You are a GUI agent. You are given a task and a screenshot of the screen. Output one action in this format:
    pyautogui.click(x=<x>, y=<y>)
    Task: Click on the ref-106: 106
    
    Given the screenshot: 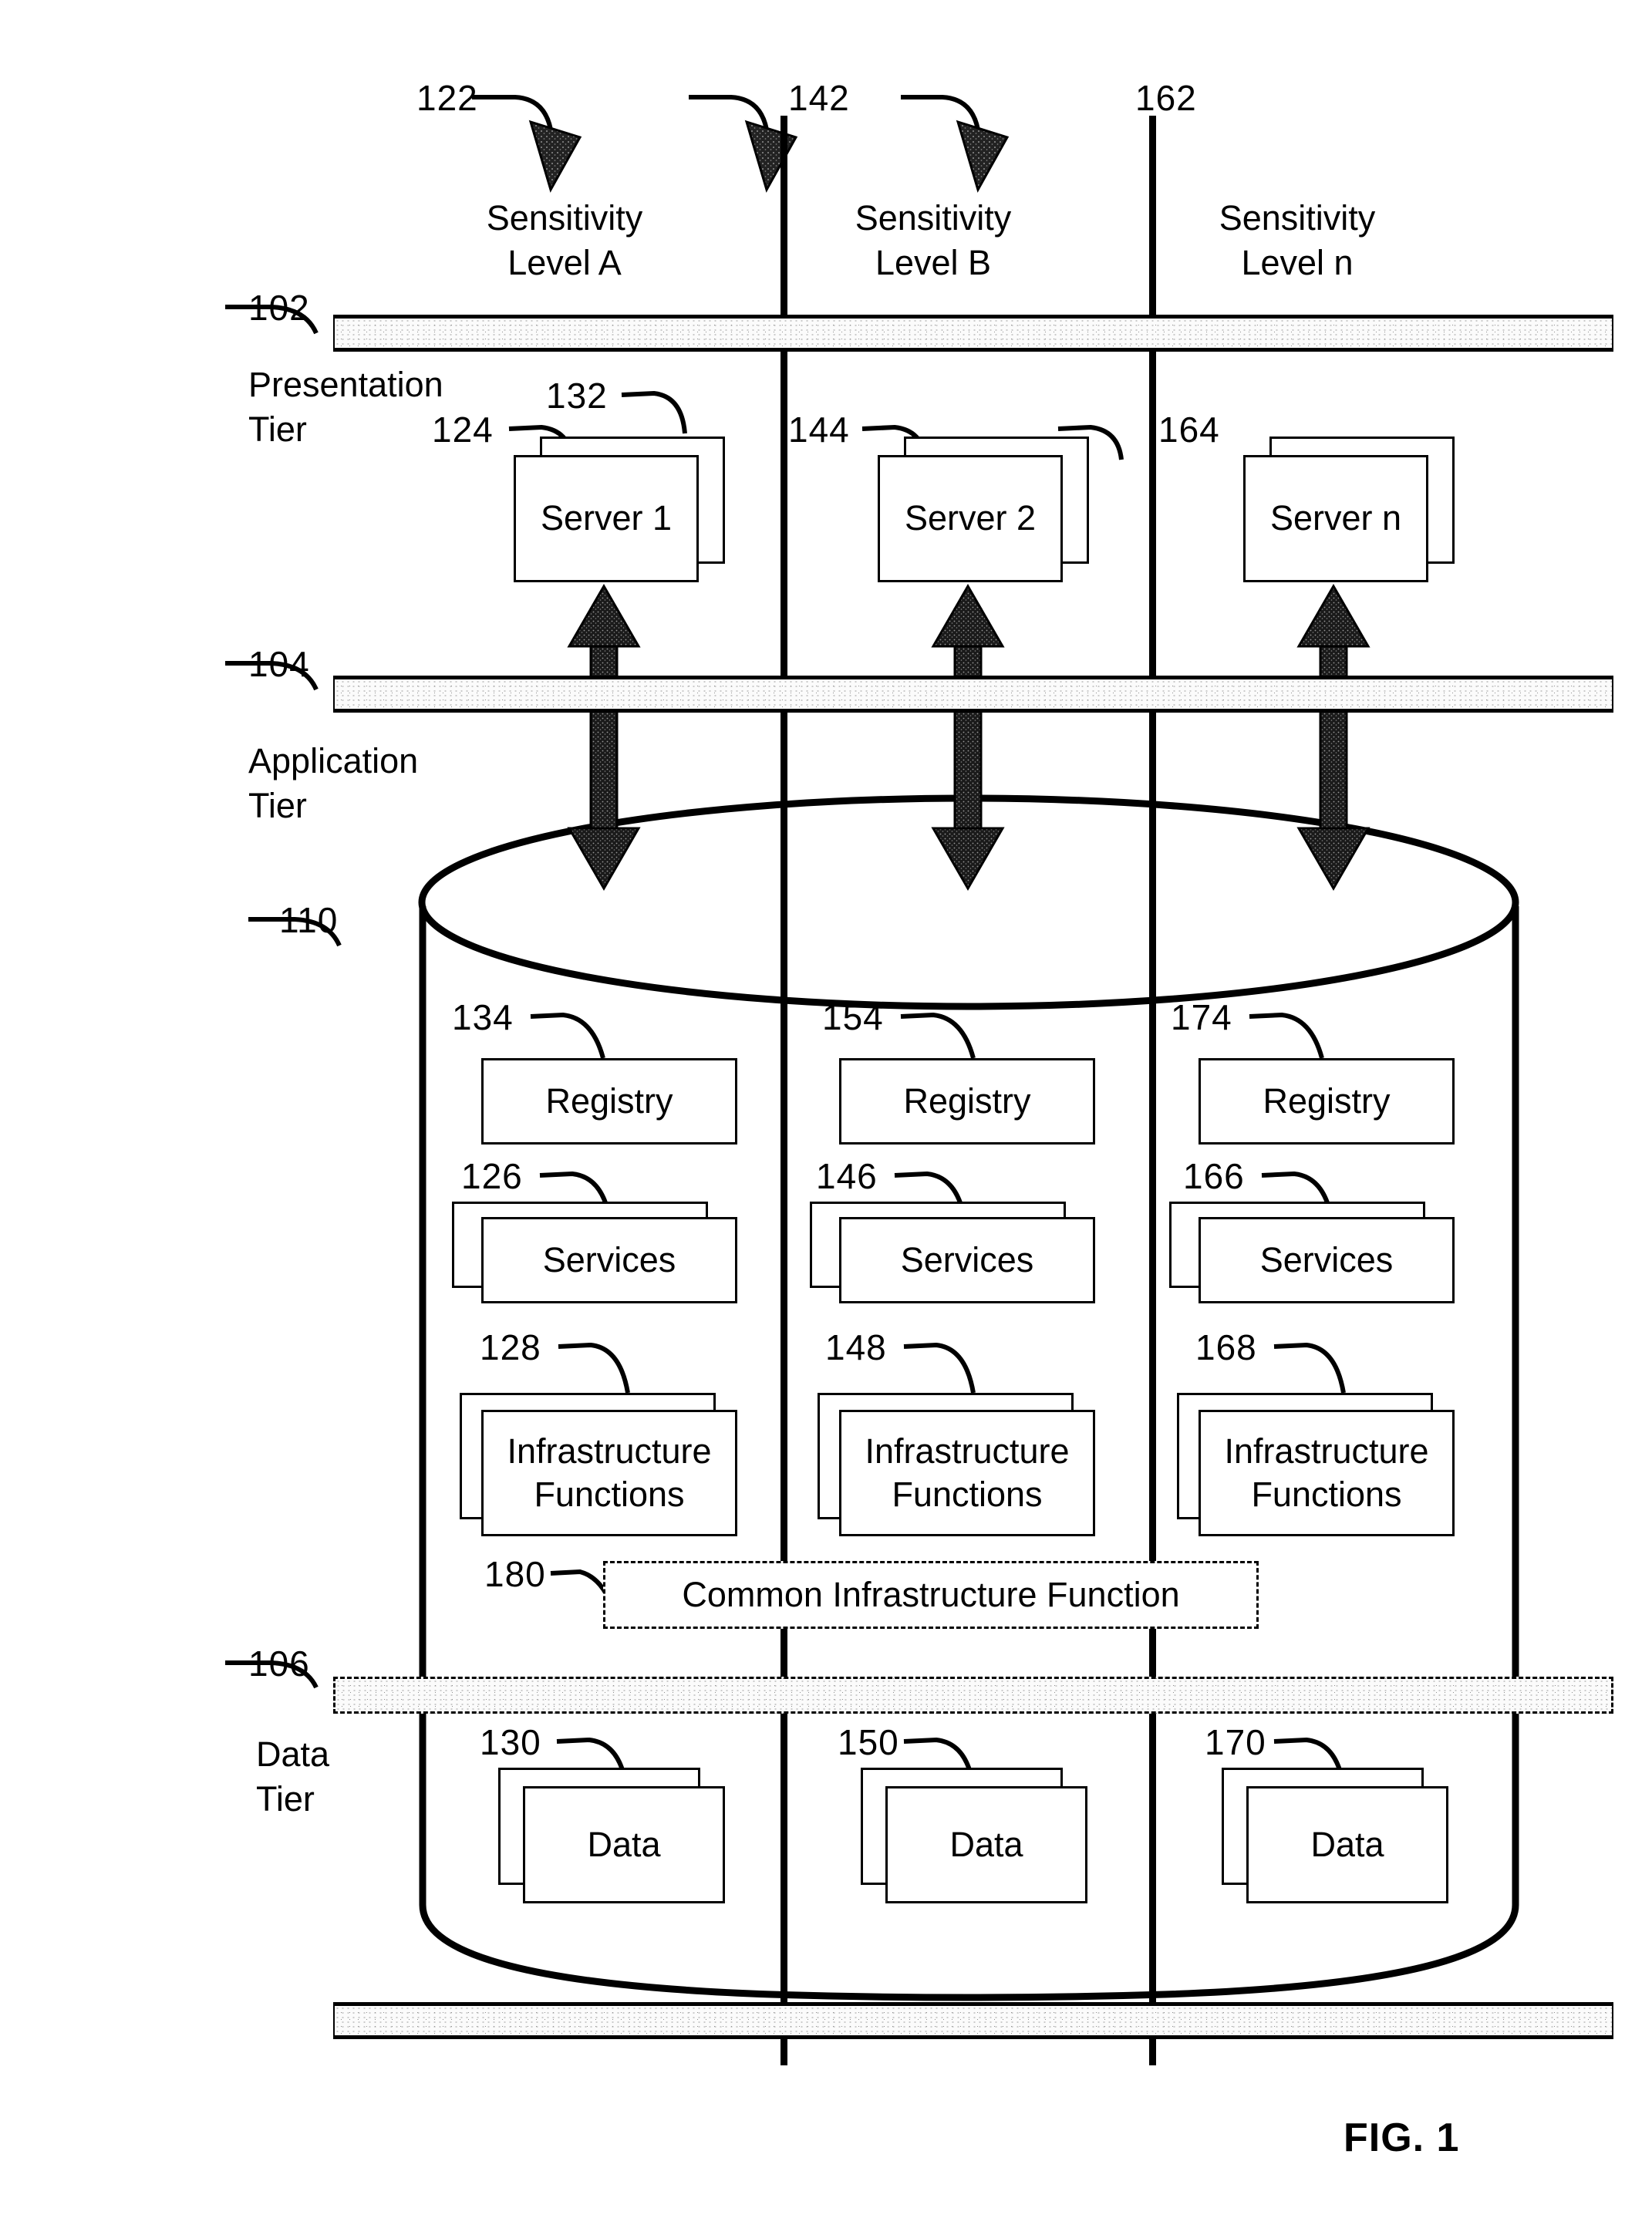 What is the action you would take?
    pyautogui.click(x=279, y=1664)
    